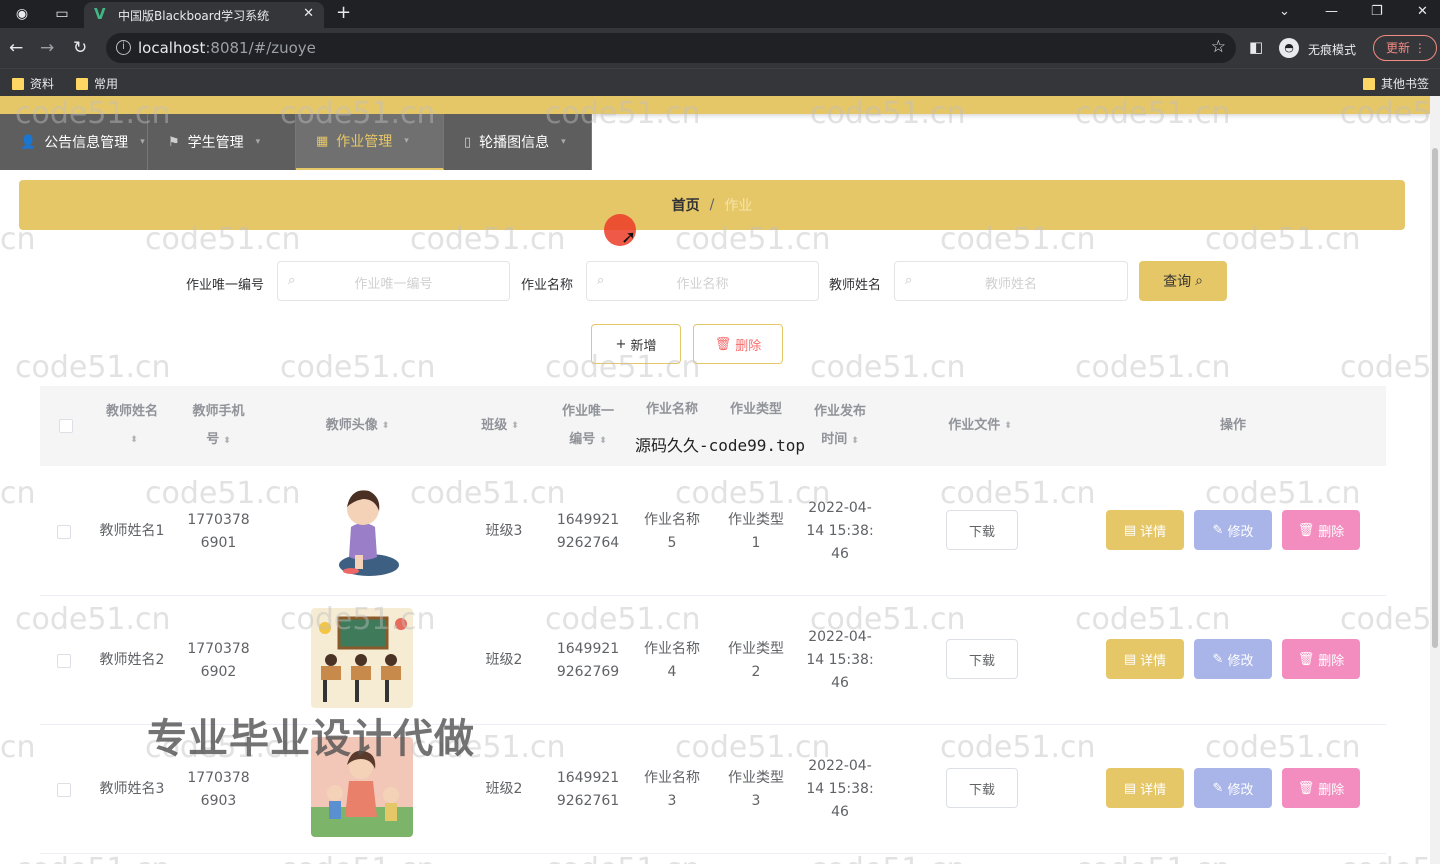 This screenshot has height=864, width=1440. I want to click on browser-tab: V 中国版Blackboard学习系统 ✕, so click(204, 15).